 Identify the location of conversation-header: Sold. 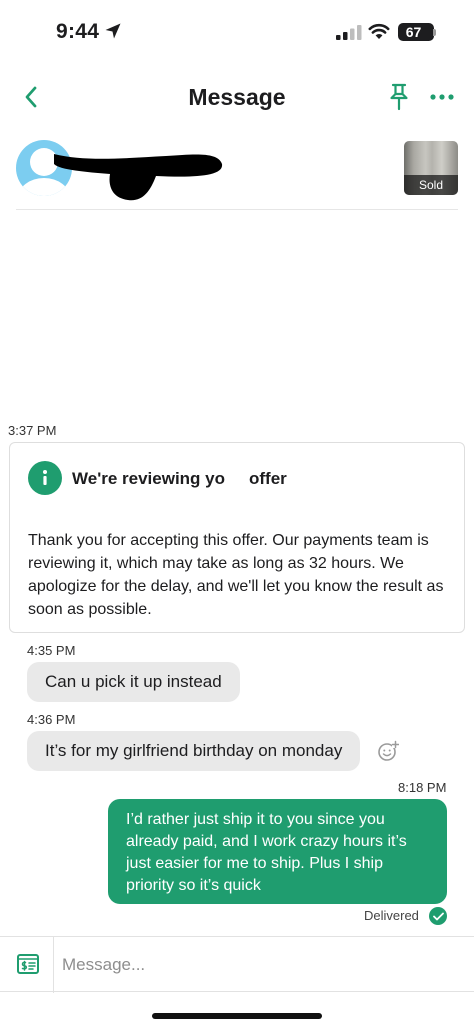
(237, 172).